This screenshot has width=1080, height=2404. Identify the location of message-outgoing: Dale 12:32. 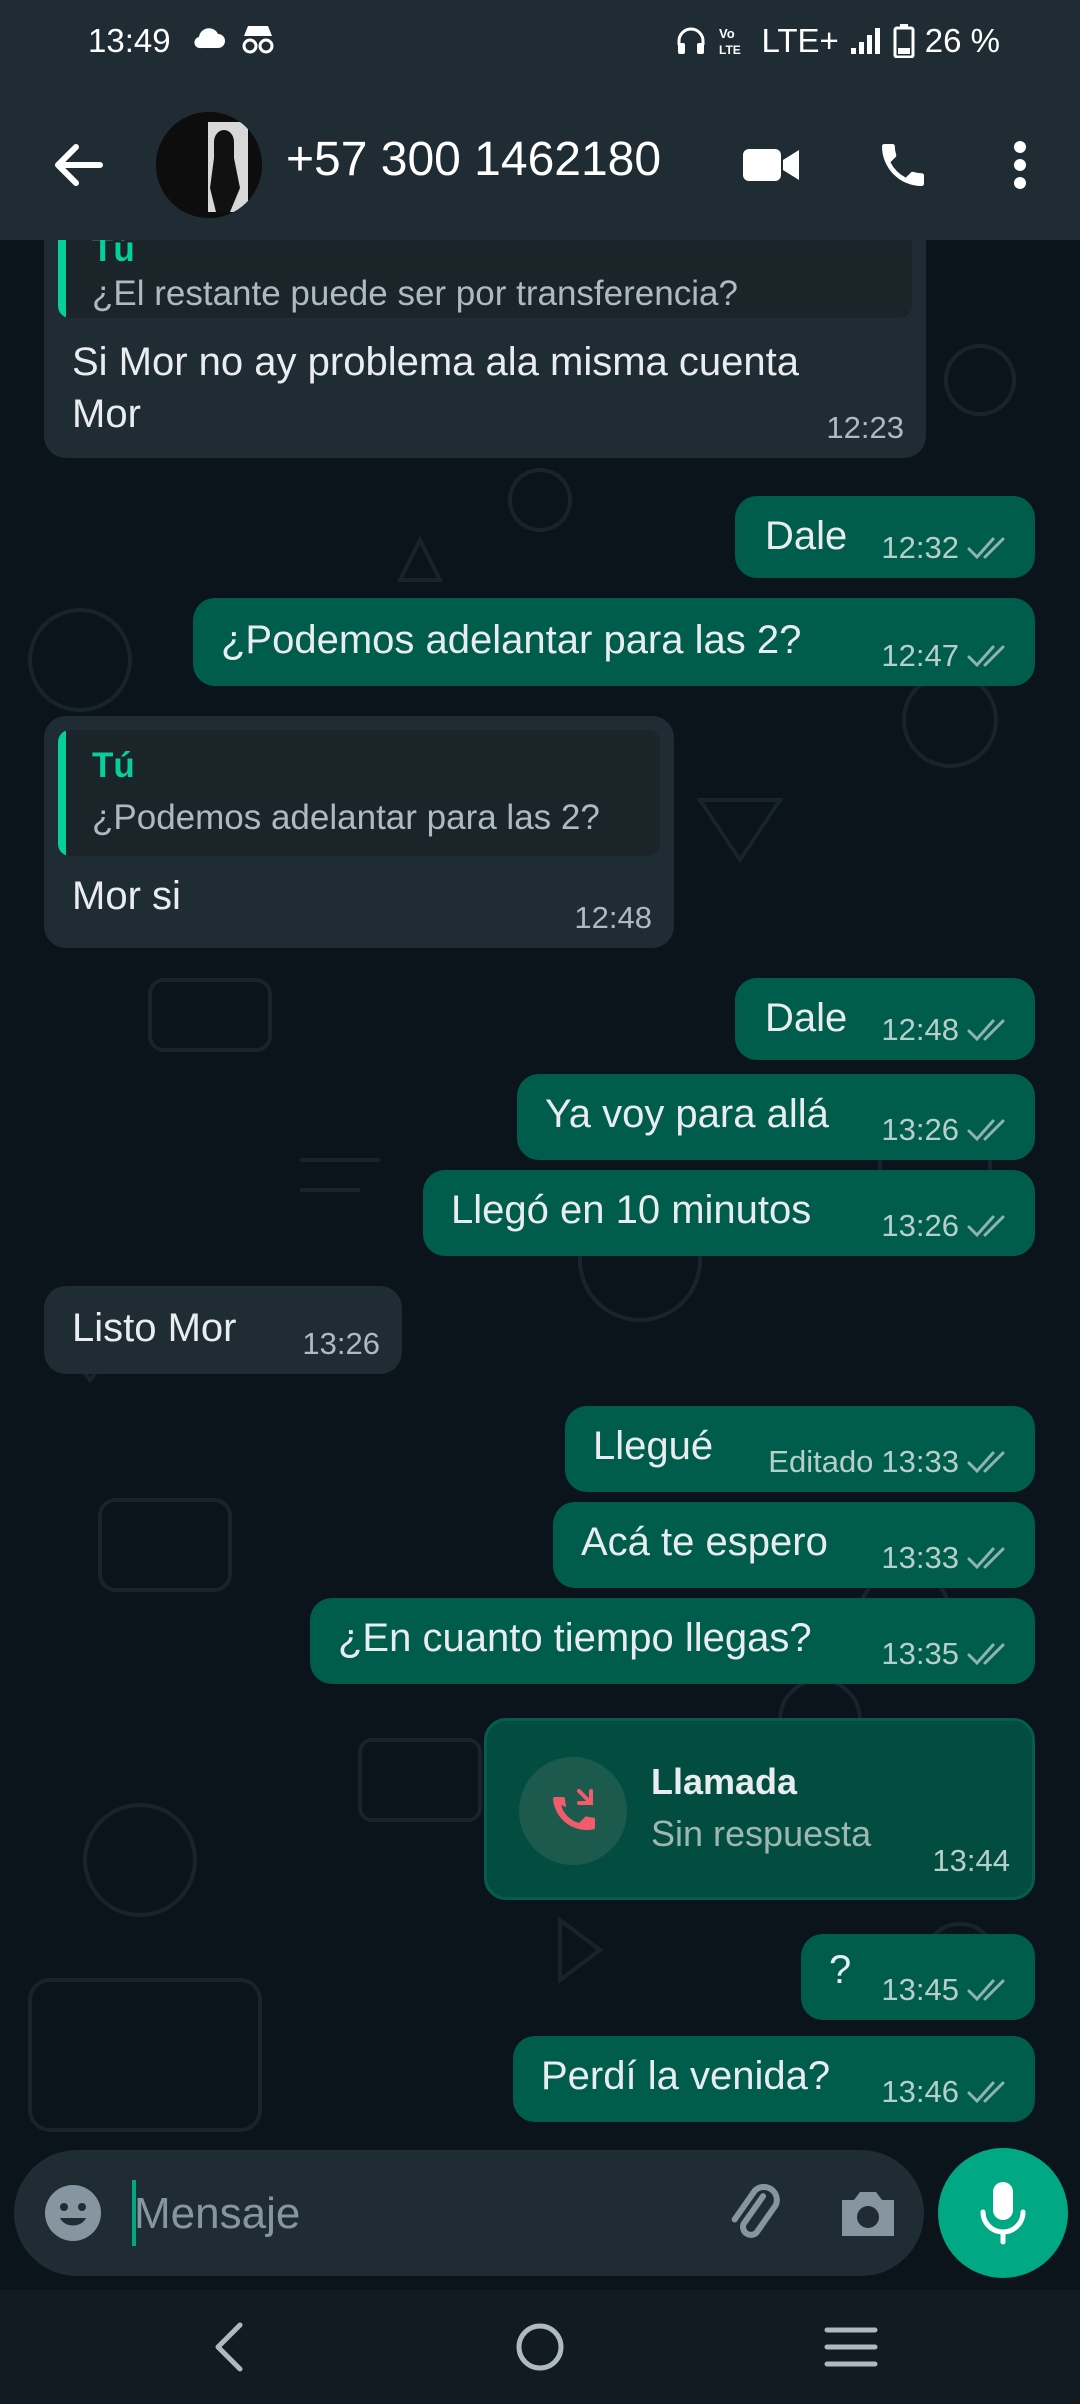
(885, 537).